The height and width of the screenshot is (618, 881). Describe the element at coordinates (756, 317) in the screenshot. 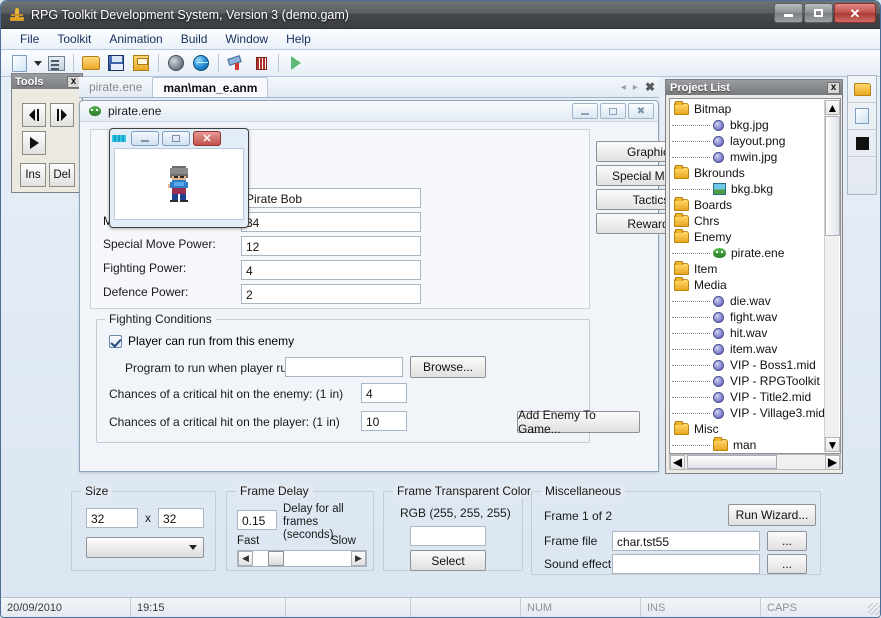

I see `tree-item: fight.wav` at that location.